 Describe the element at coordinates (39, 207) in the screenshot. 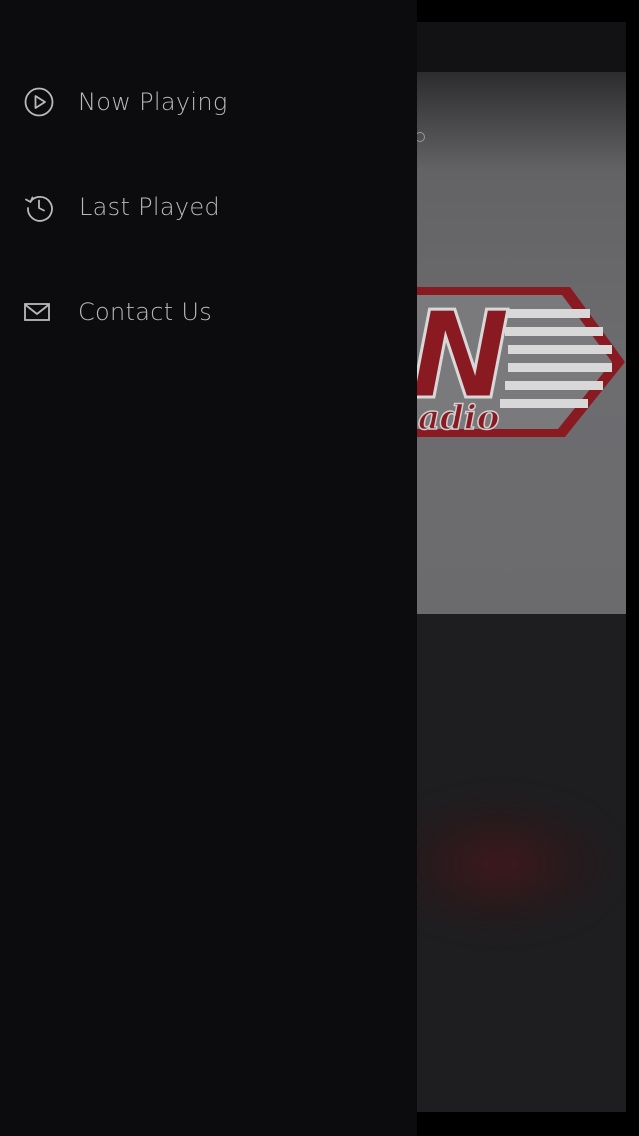

I see `history-icon` at that location.